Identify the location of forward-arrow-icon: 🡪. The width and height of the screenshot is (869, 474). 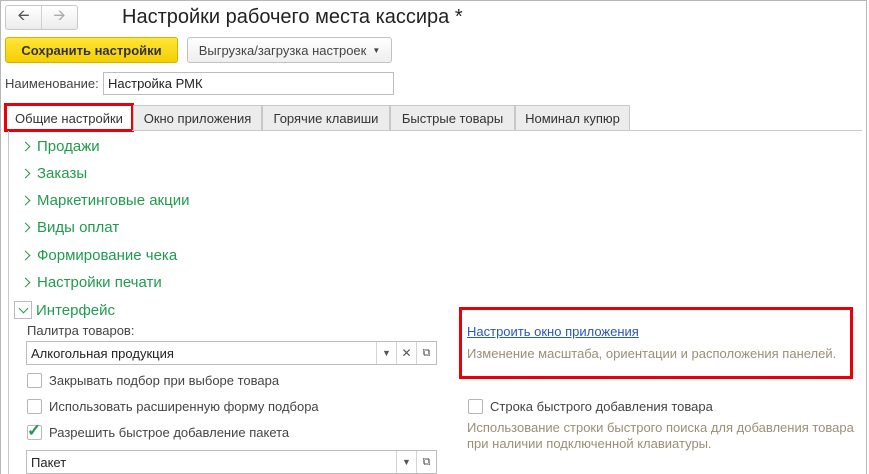
(59, 17).